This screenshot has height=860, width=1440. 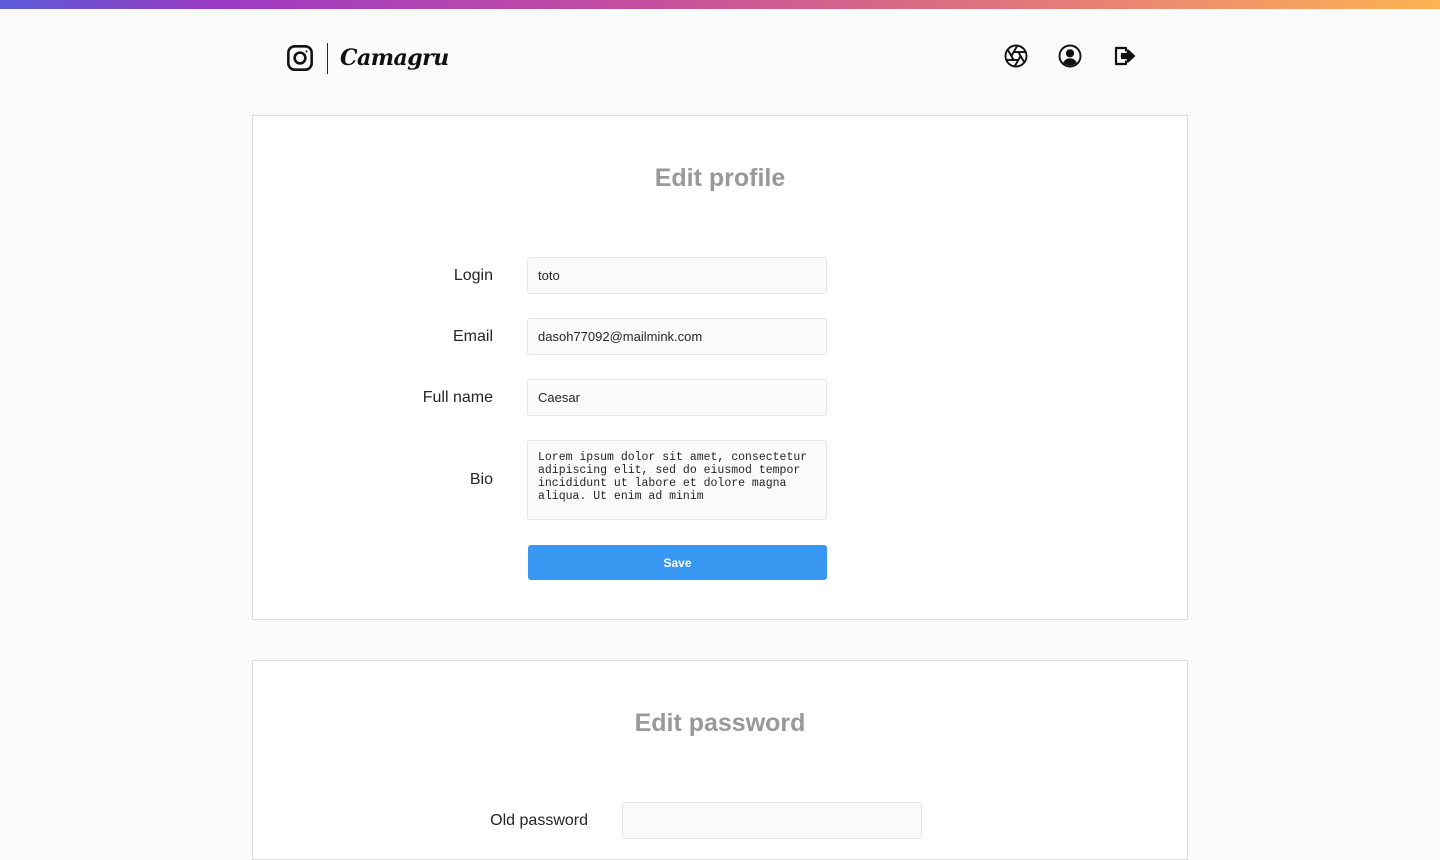 What do you see at coordinates (720, 57) in the screenshot?
I see `header: Camagru` at bounding box center [720, 57].